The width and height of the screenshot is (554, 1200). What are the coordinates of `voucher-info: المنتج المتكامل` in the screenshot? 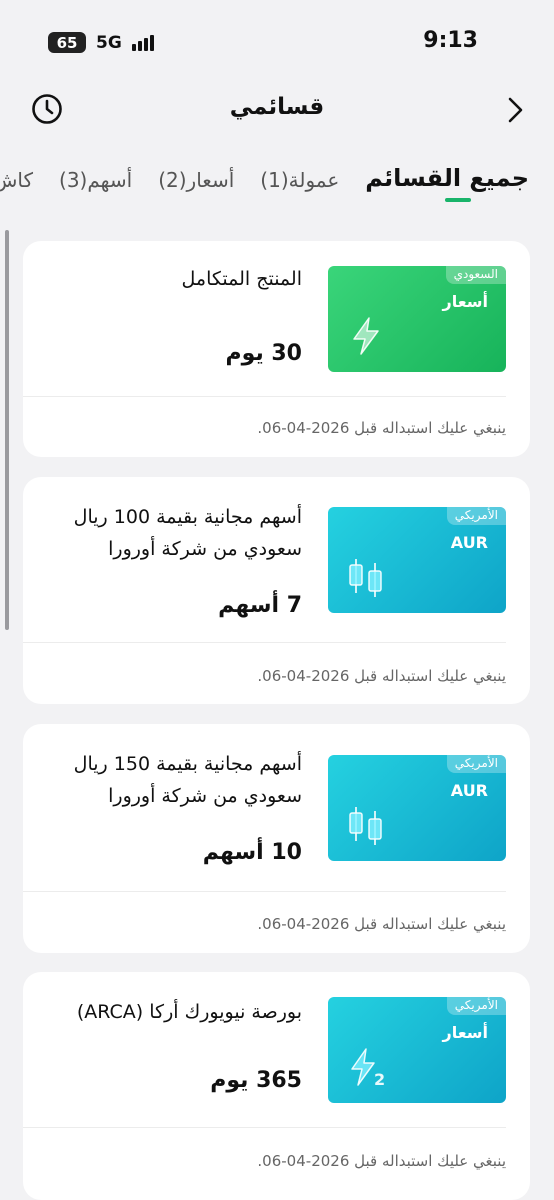 It's located at (172, 279).